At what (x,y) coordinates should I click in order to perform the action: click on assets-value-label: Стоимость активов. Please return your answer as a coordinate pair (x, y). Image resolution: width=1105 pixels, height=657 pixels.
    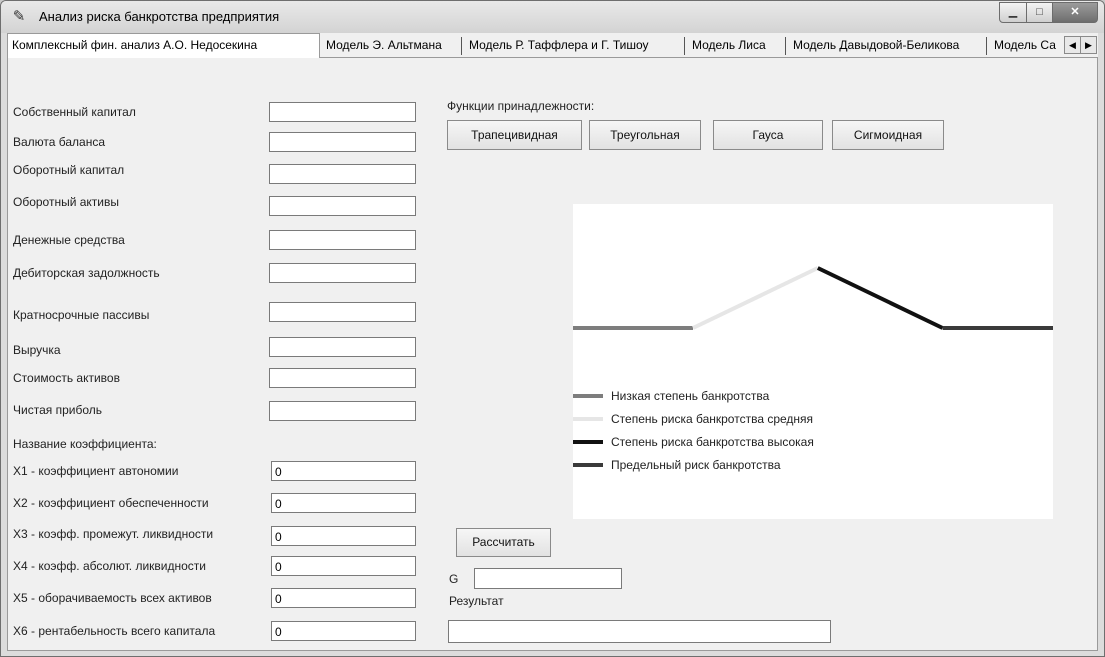
    Looking at the image, I should click on (66, 378).